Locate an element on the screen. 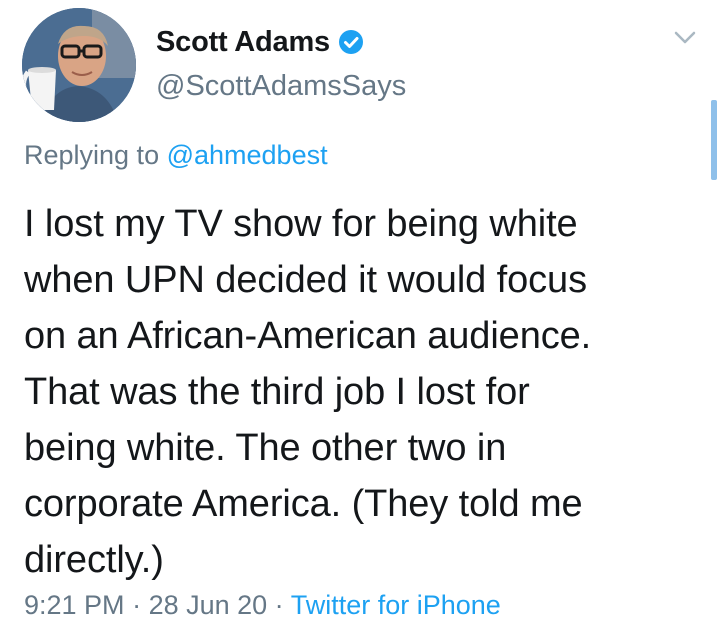  author-name: Scott Adams is located at coordinates (243, 42).